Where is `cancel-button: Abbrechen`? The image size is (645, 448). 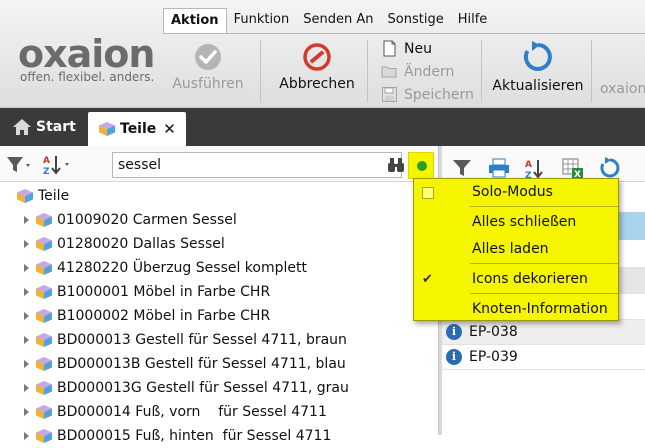
cancel-button: Abbrechen is located at coordinates (317, 67).